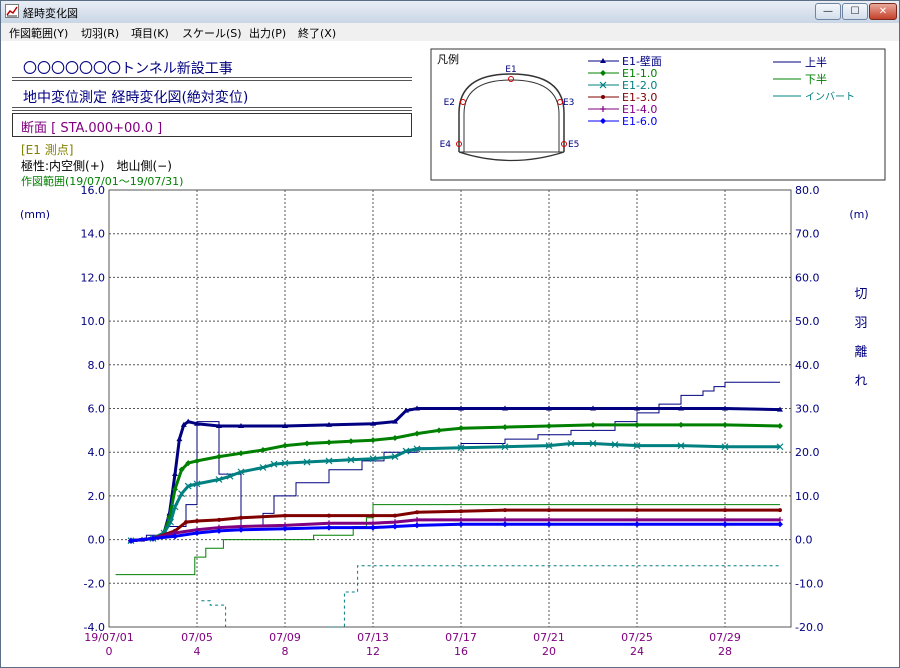 The image size is (900, 668). What do you see at coordinates (807, 234) in the screenshot?
I see `y2-tick-label: 70.0` at bounding box center [807, 234].